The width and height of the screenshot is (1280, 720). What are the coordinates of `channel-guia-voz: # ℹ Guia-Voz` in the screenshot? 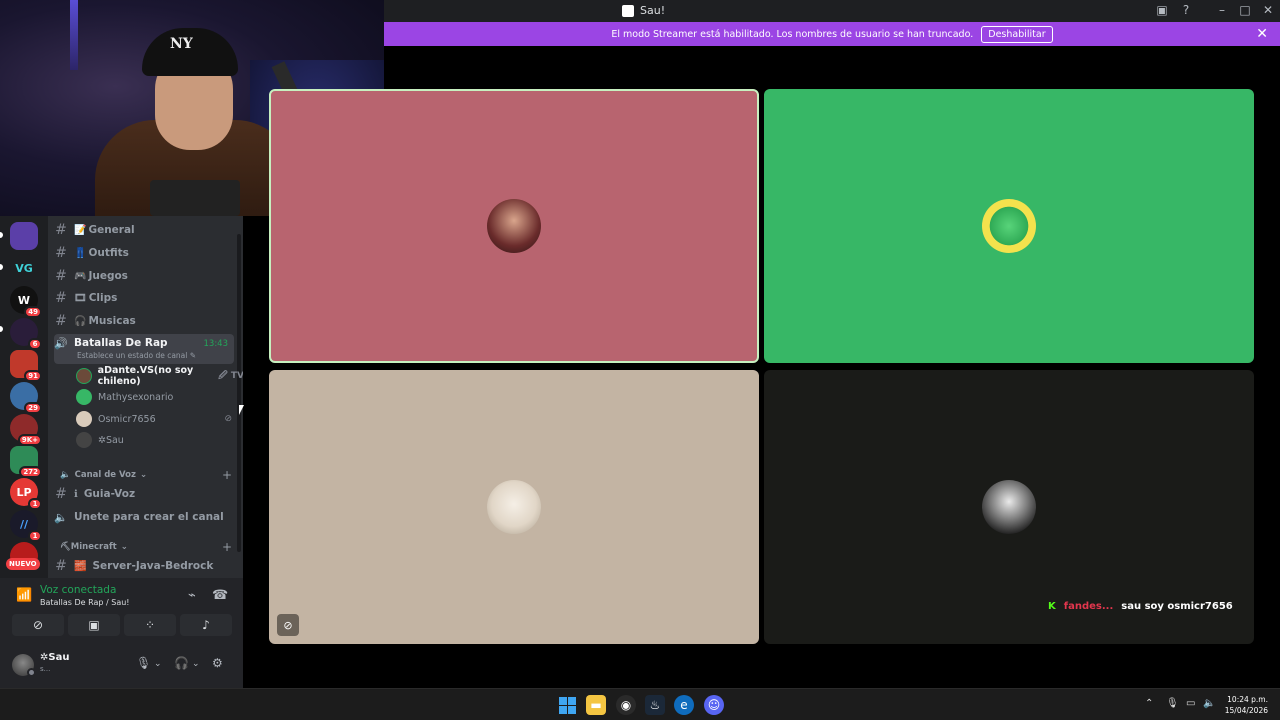 It's located at (144, 494).